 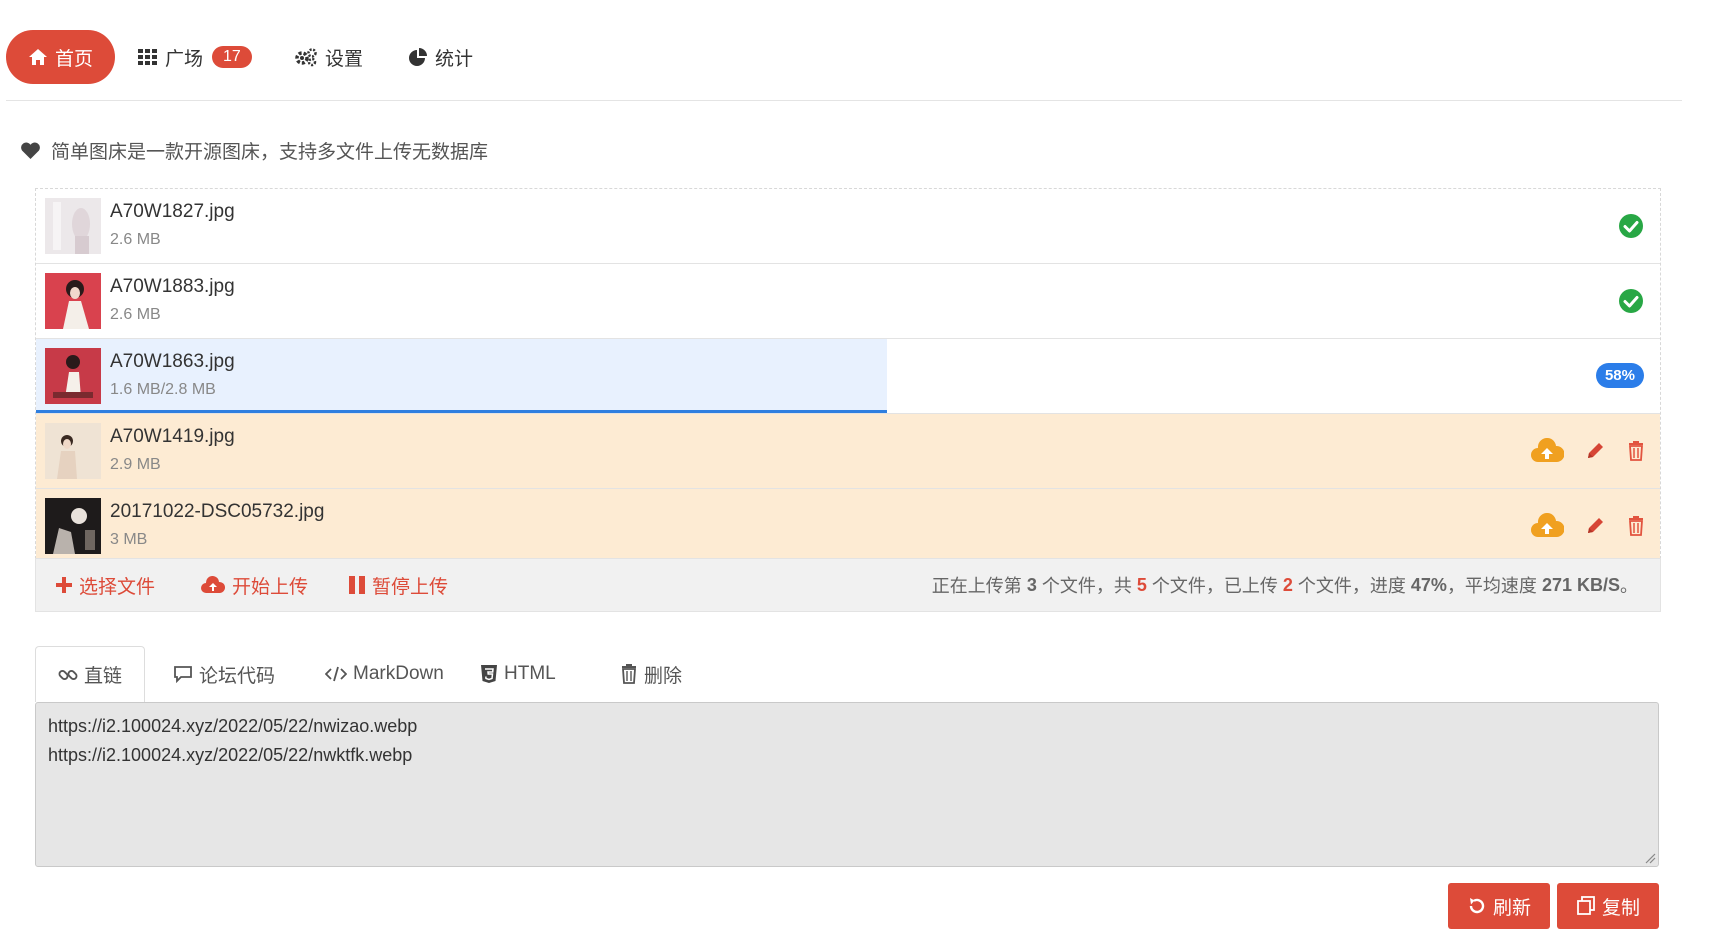 What do you see at coordinates (232, 57) in the screenshot?
I see `notification-badge: 17` at bounding box center [232, 57].